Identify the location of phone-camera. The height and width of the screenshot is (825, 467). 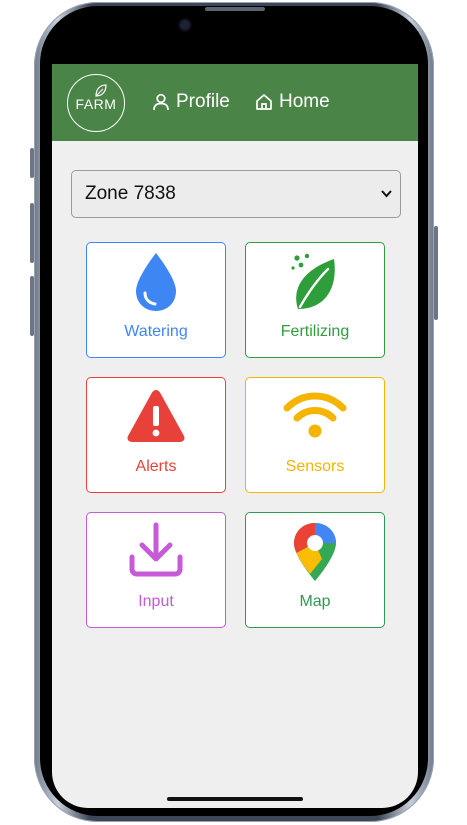
(185, 25).